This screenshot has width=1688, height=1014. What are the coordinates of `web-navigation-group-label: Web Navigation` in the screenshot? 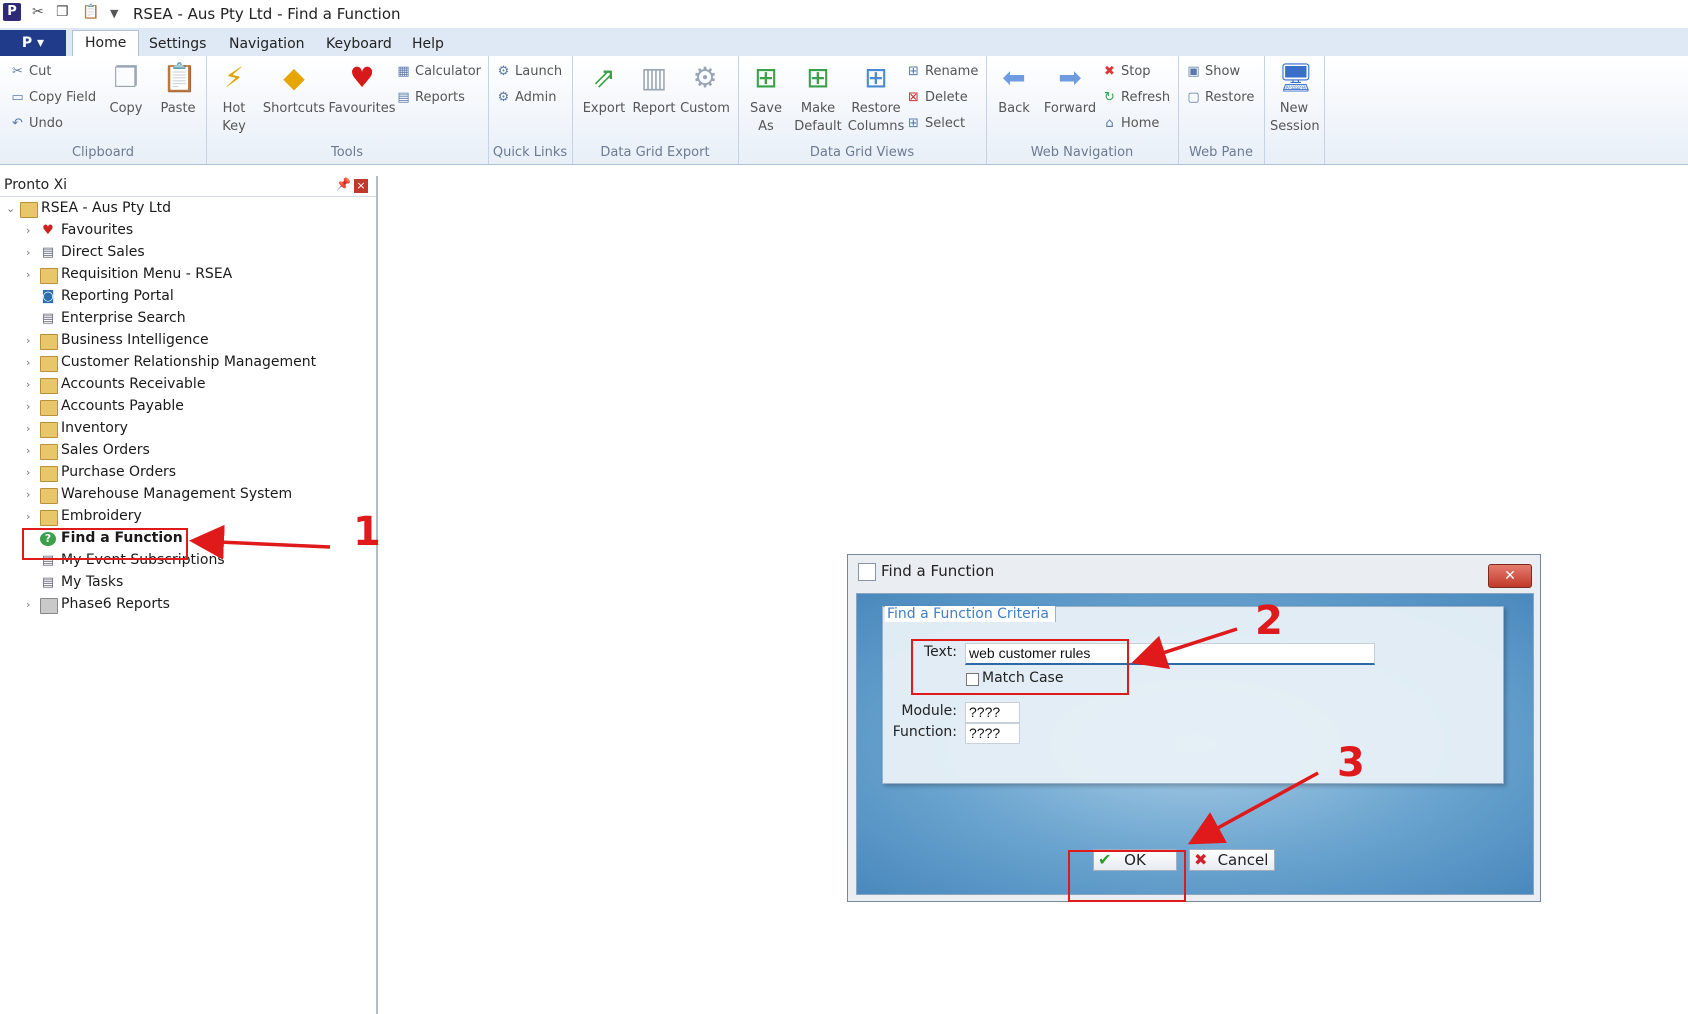 It's located at (1082, 152).